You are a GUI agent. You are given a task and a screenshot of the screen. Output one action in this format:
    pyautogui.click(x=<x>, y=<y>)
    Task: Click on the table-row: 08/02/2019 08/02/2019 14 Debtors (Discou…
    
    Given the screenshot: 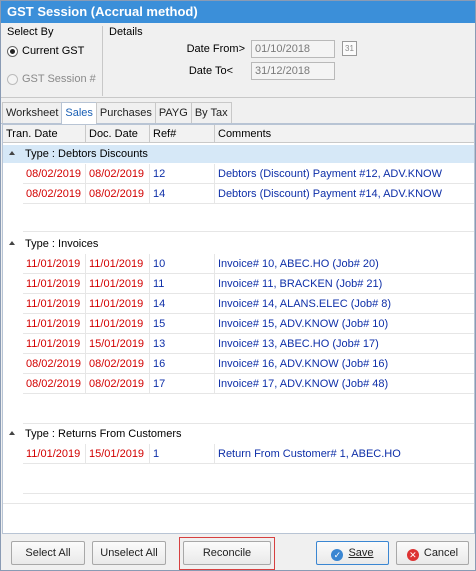 What is the action you would take?
    pyautogui.click(x=248, y=194)
    